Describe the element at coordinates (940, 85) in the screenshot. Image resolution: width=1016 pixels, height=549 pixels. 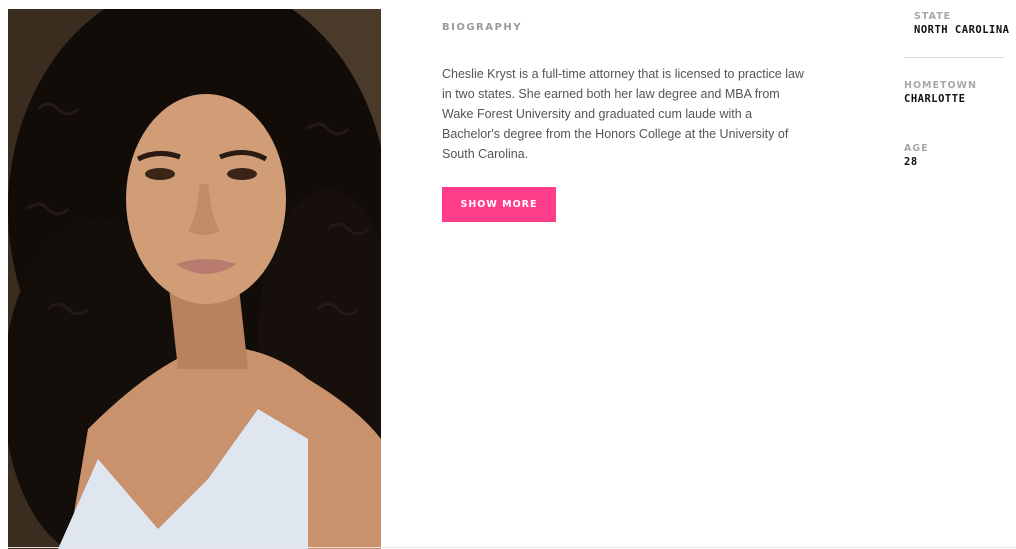
I see `hometown-label: HOMETOWN` at that location.